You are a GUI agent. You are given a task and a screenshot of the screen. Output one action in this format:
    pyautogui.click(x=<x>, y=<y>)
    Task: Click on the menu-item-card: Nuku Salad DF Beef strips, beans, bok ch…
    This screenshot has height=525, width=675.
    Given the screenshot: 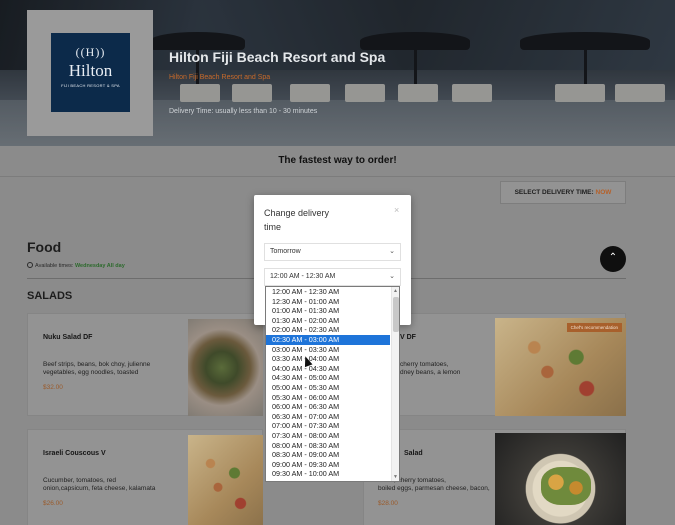 What is the action you would take?
    pyautogui.click(x=145, y=364)
    